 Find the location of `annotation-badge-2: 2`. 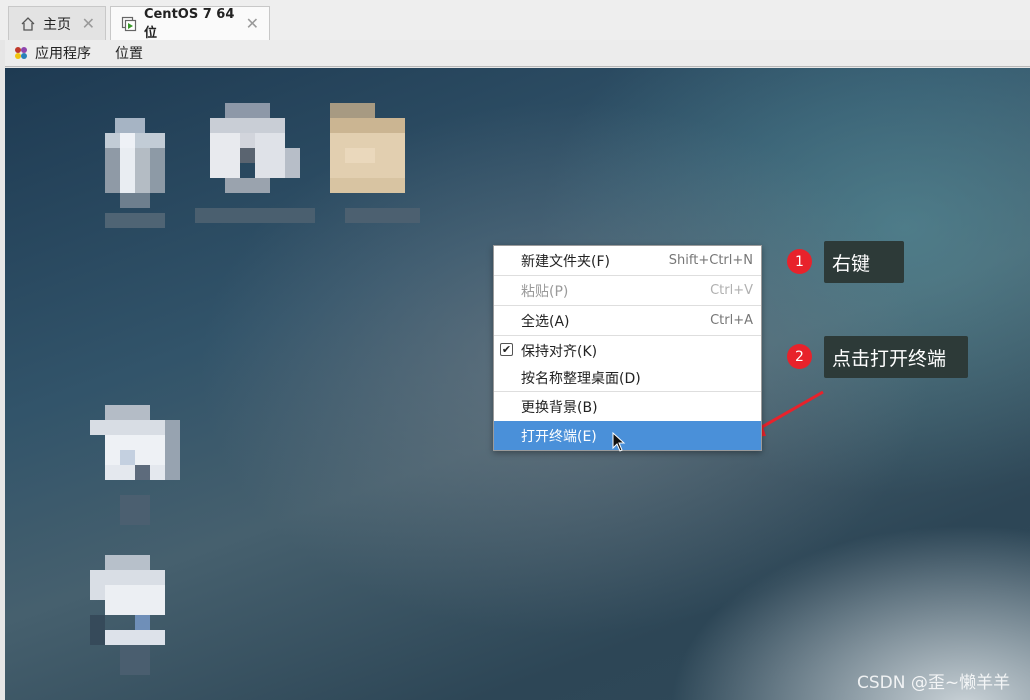

annotation-badge-2: 2 is located at coordinates (799, 356).